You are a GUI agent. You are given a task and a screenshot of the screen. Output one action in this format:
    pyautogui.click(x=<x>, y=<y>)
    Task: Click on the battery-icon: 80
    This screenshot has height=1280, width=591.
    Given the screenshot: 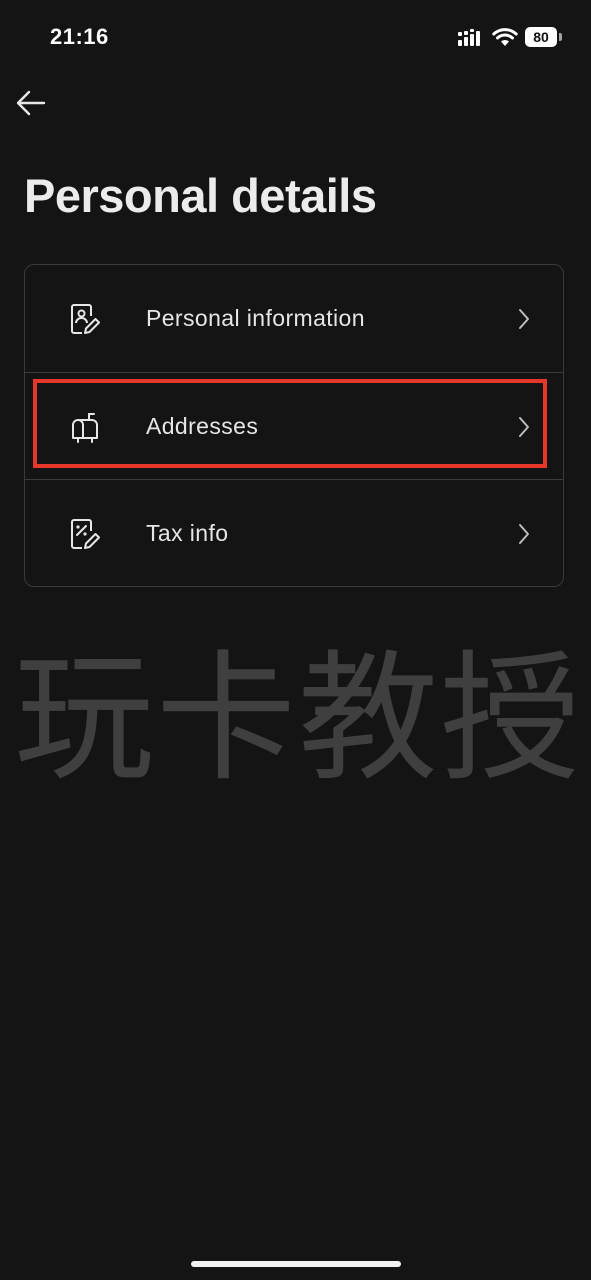 What is the action you would take?
    pyautogui.click(x=541, y=37)
    